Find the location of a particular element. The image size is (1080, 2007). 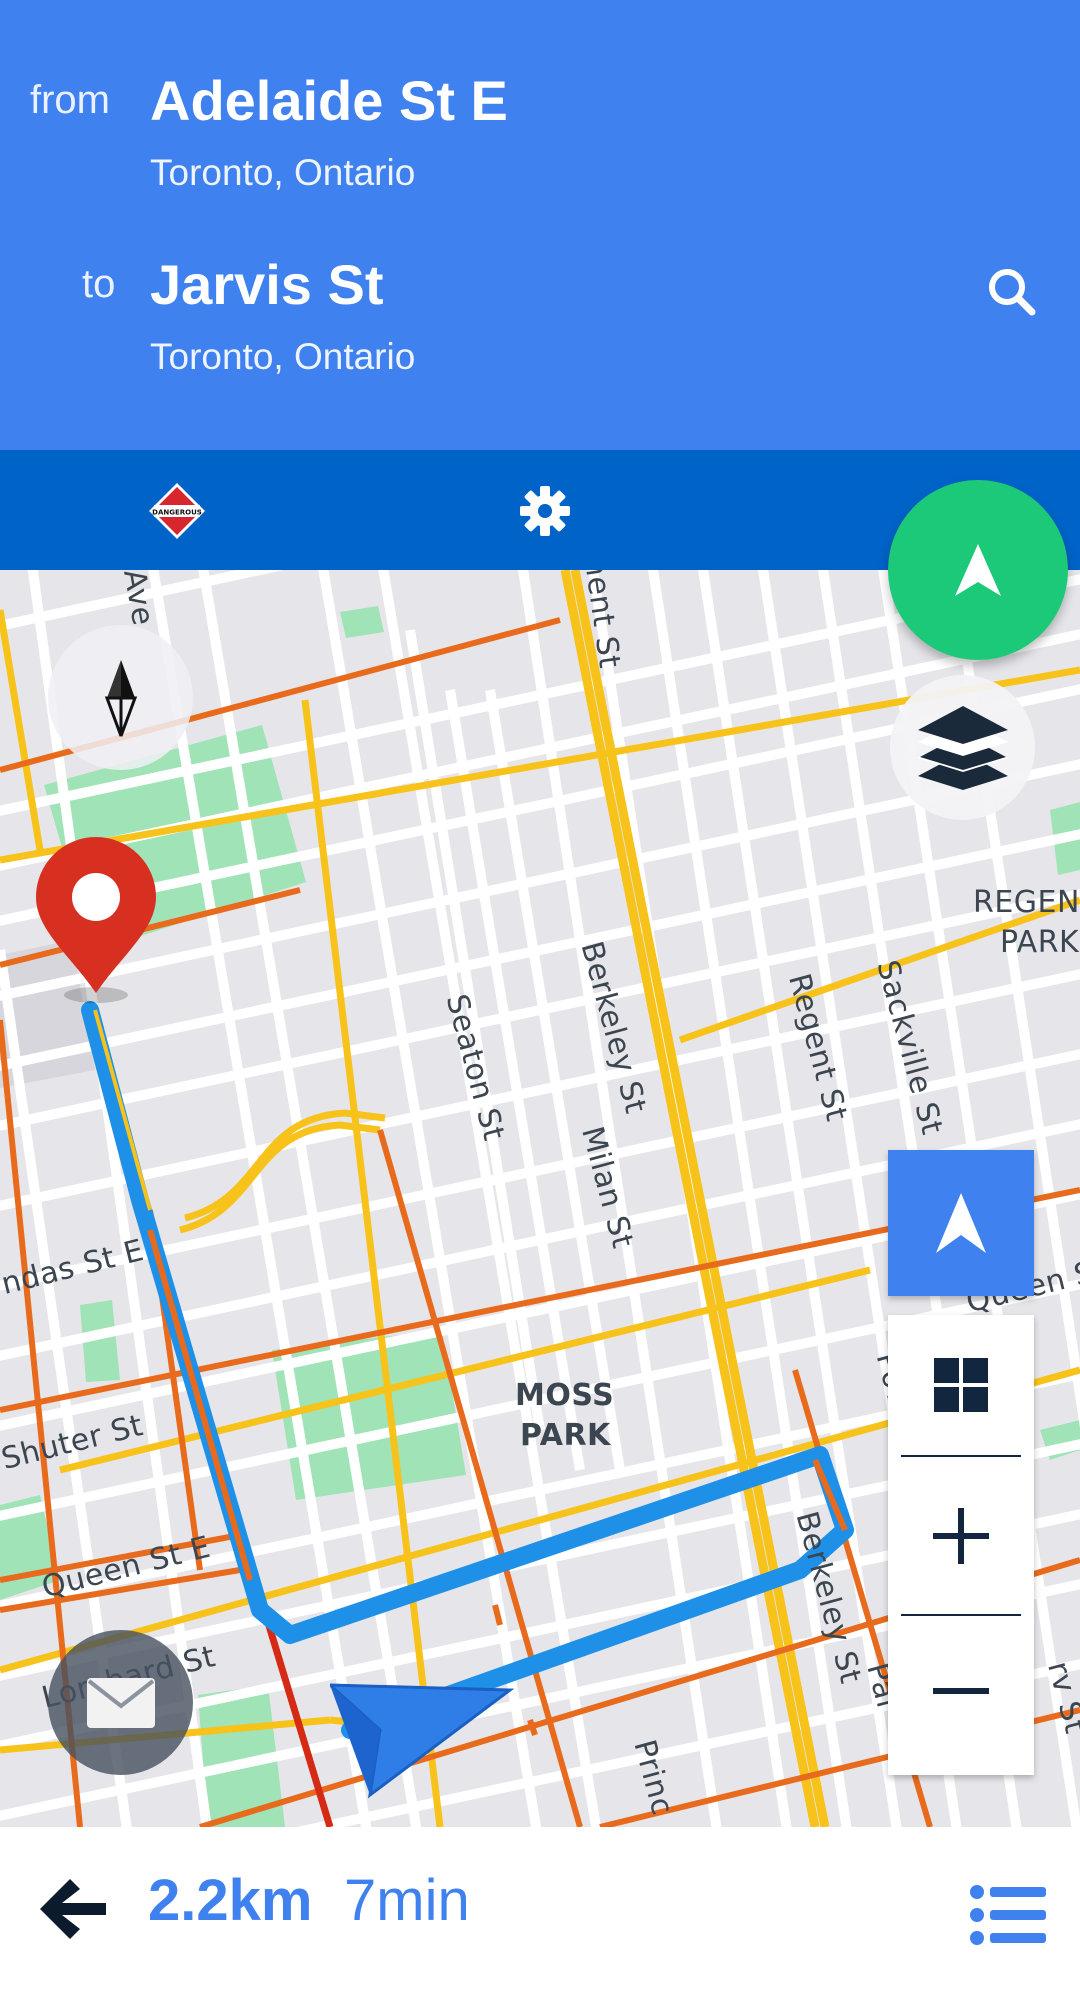

route-distance: 2.2km is located at coordinates (230, 1900).